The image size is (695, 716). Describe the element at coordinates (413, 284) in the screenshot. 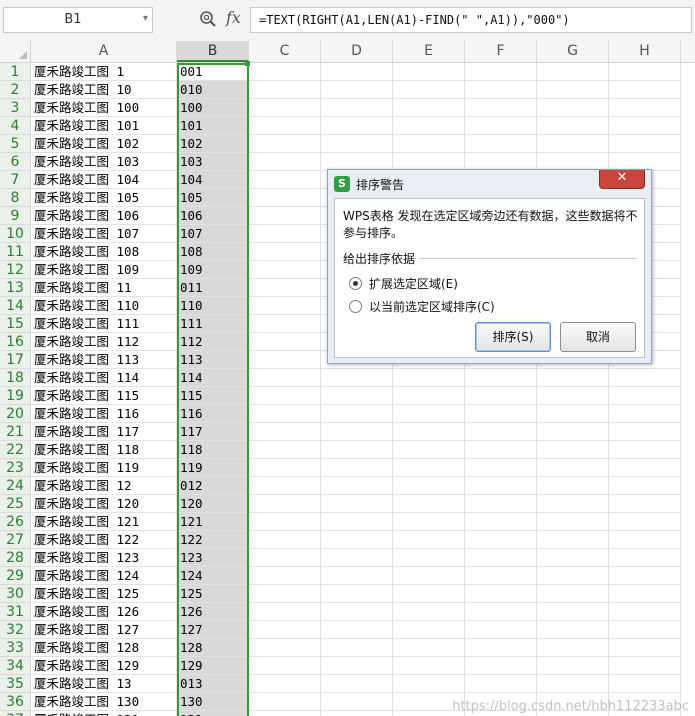

I see `radio-expand-selection-label: 扩展选定区域(E)` at that location.